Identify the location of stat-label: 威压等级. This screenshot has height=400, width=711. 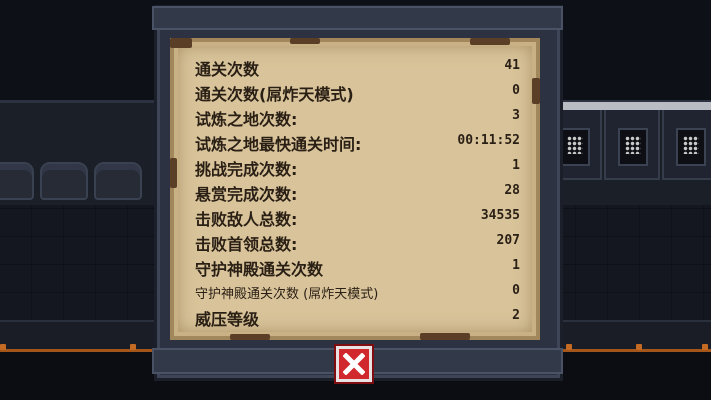
(227, 319).